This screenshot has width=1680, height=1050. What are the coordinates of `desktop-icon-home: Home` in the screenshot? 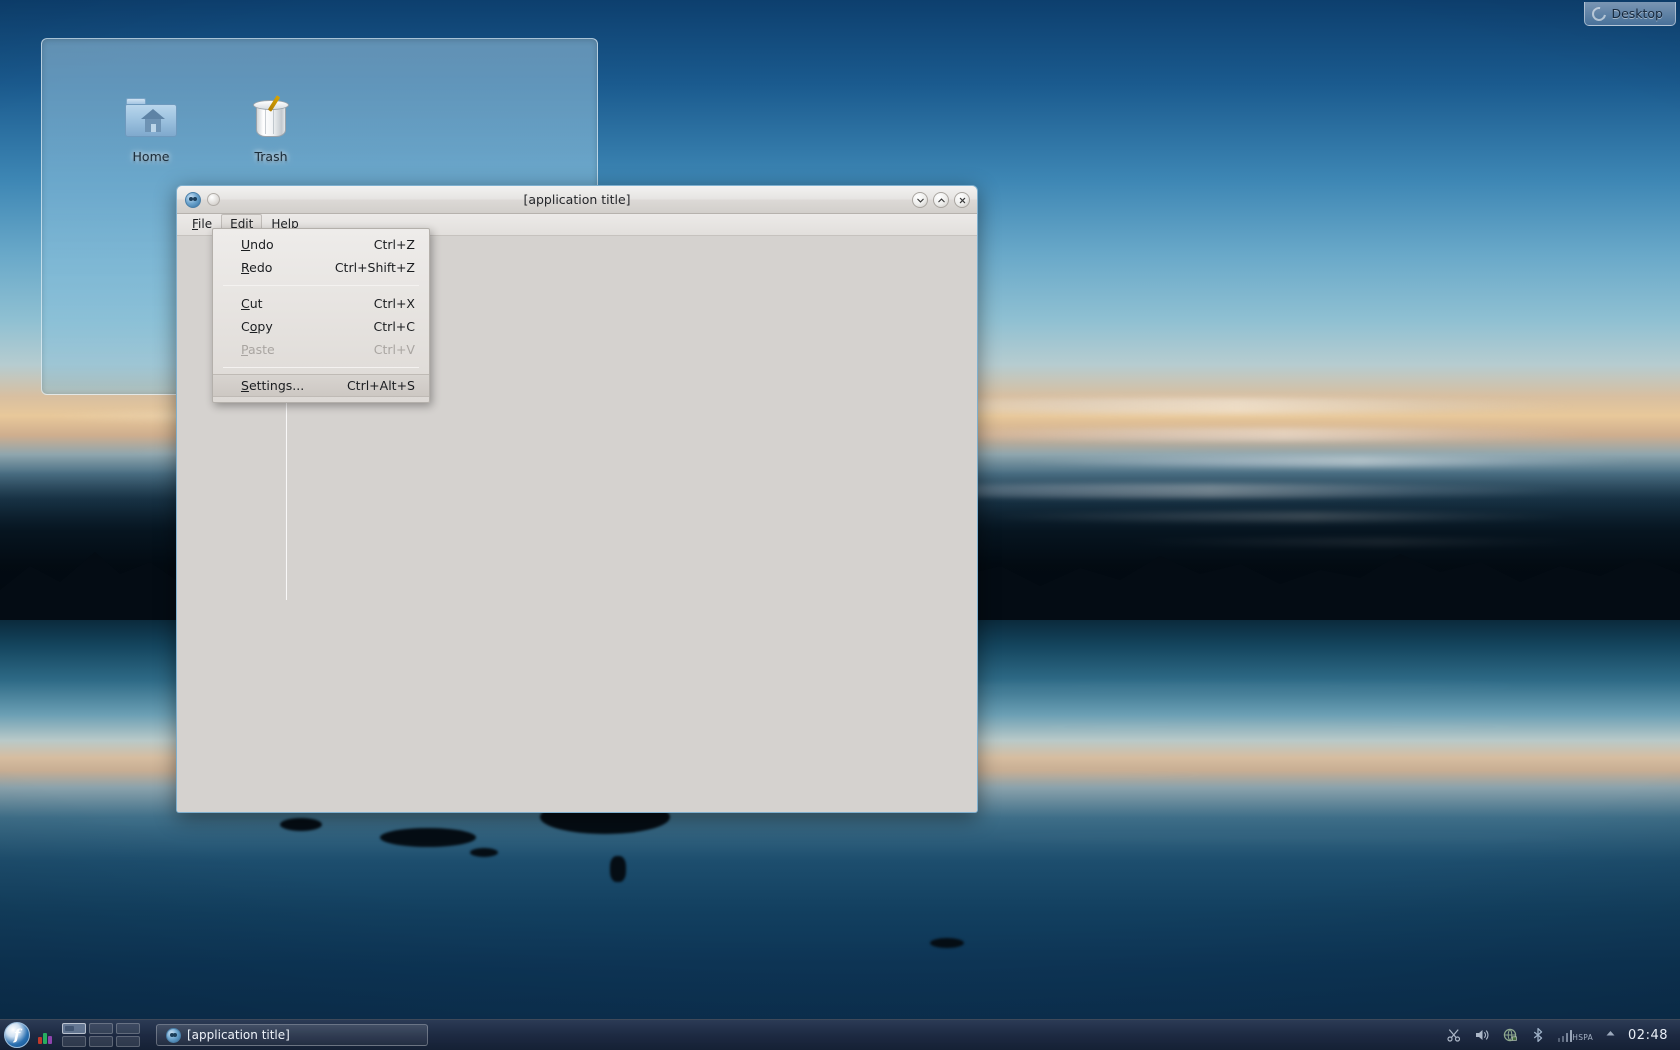 It's located at (151, 126).